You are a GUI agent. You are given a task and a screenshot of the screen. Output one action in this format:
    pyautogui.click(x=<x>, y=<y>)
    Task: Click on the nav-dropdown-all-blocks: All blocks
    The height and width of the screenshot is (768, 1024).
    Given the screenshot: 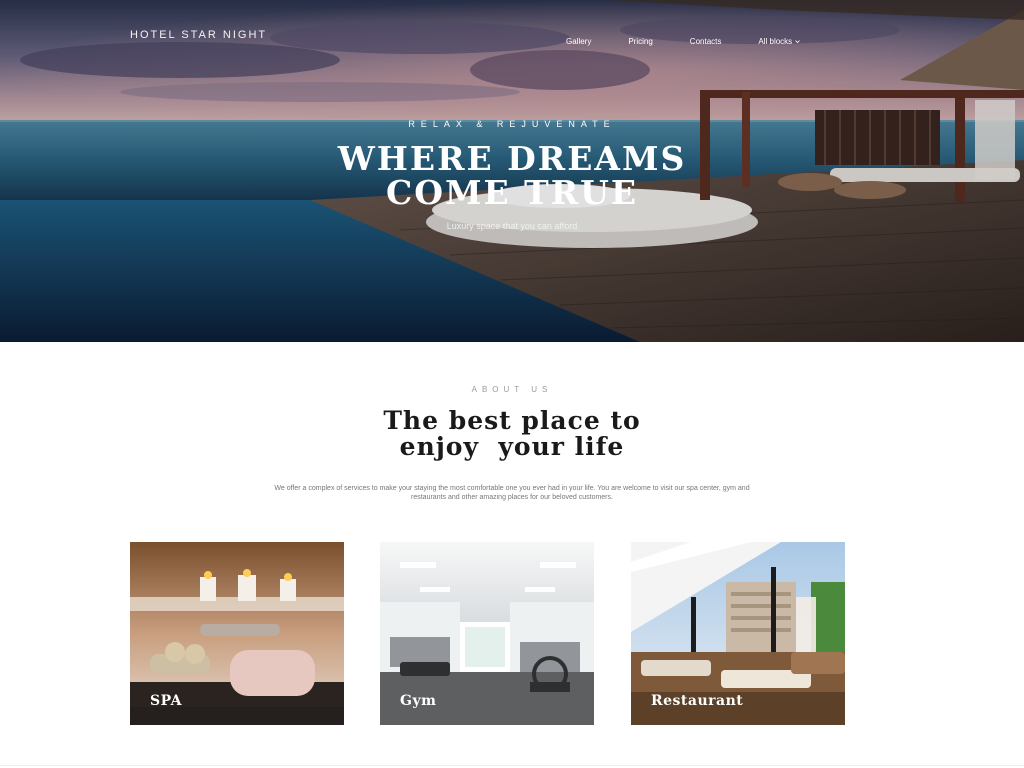 What is the action you would take?
    pyautogui.click(x=779, y=41)
    